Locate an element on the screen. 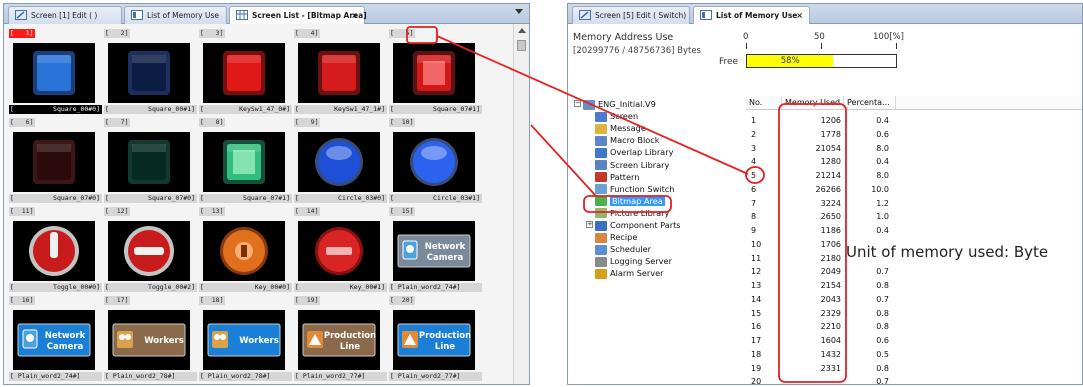  bitmap-name: Toggle_00#2] is located at coordinates (171, 287).